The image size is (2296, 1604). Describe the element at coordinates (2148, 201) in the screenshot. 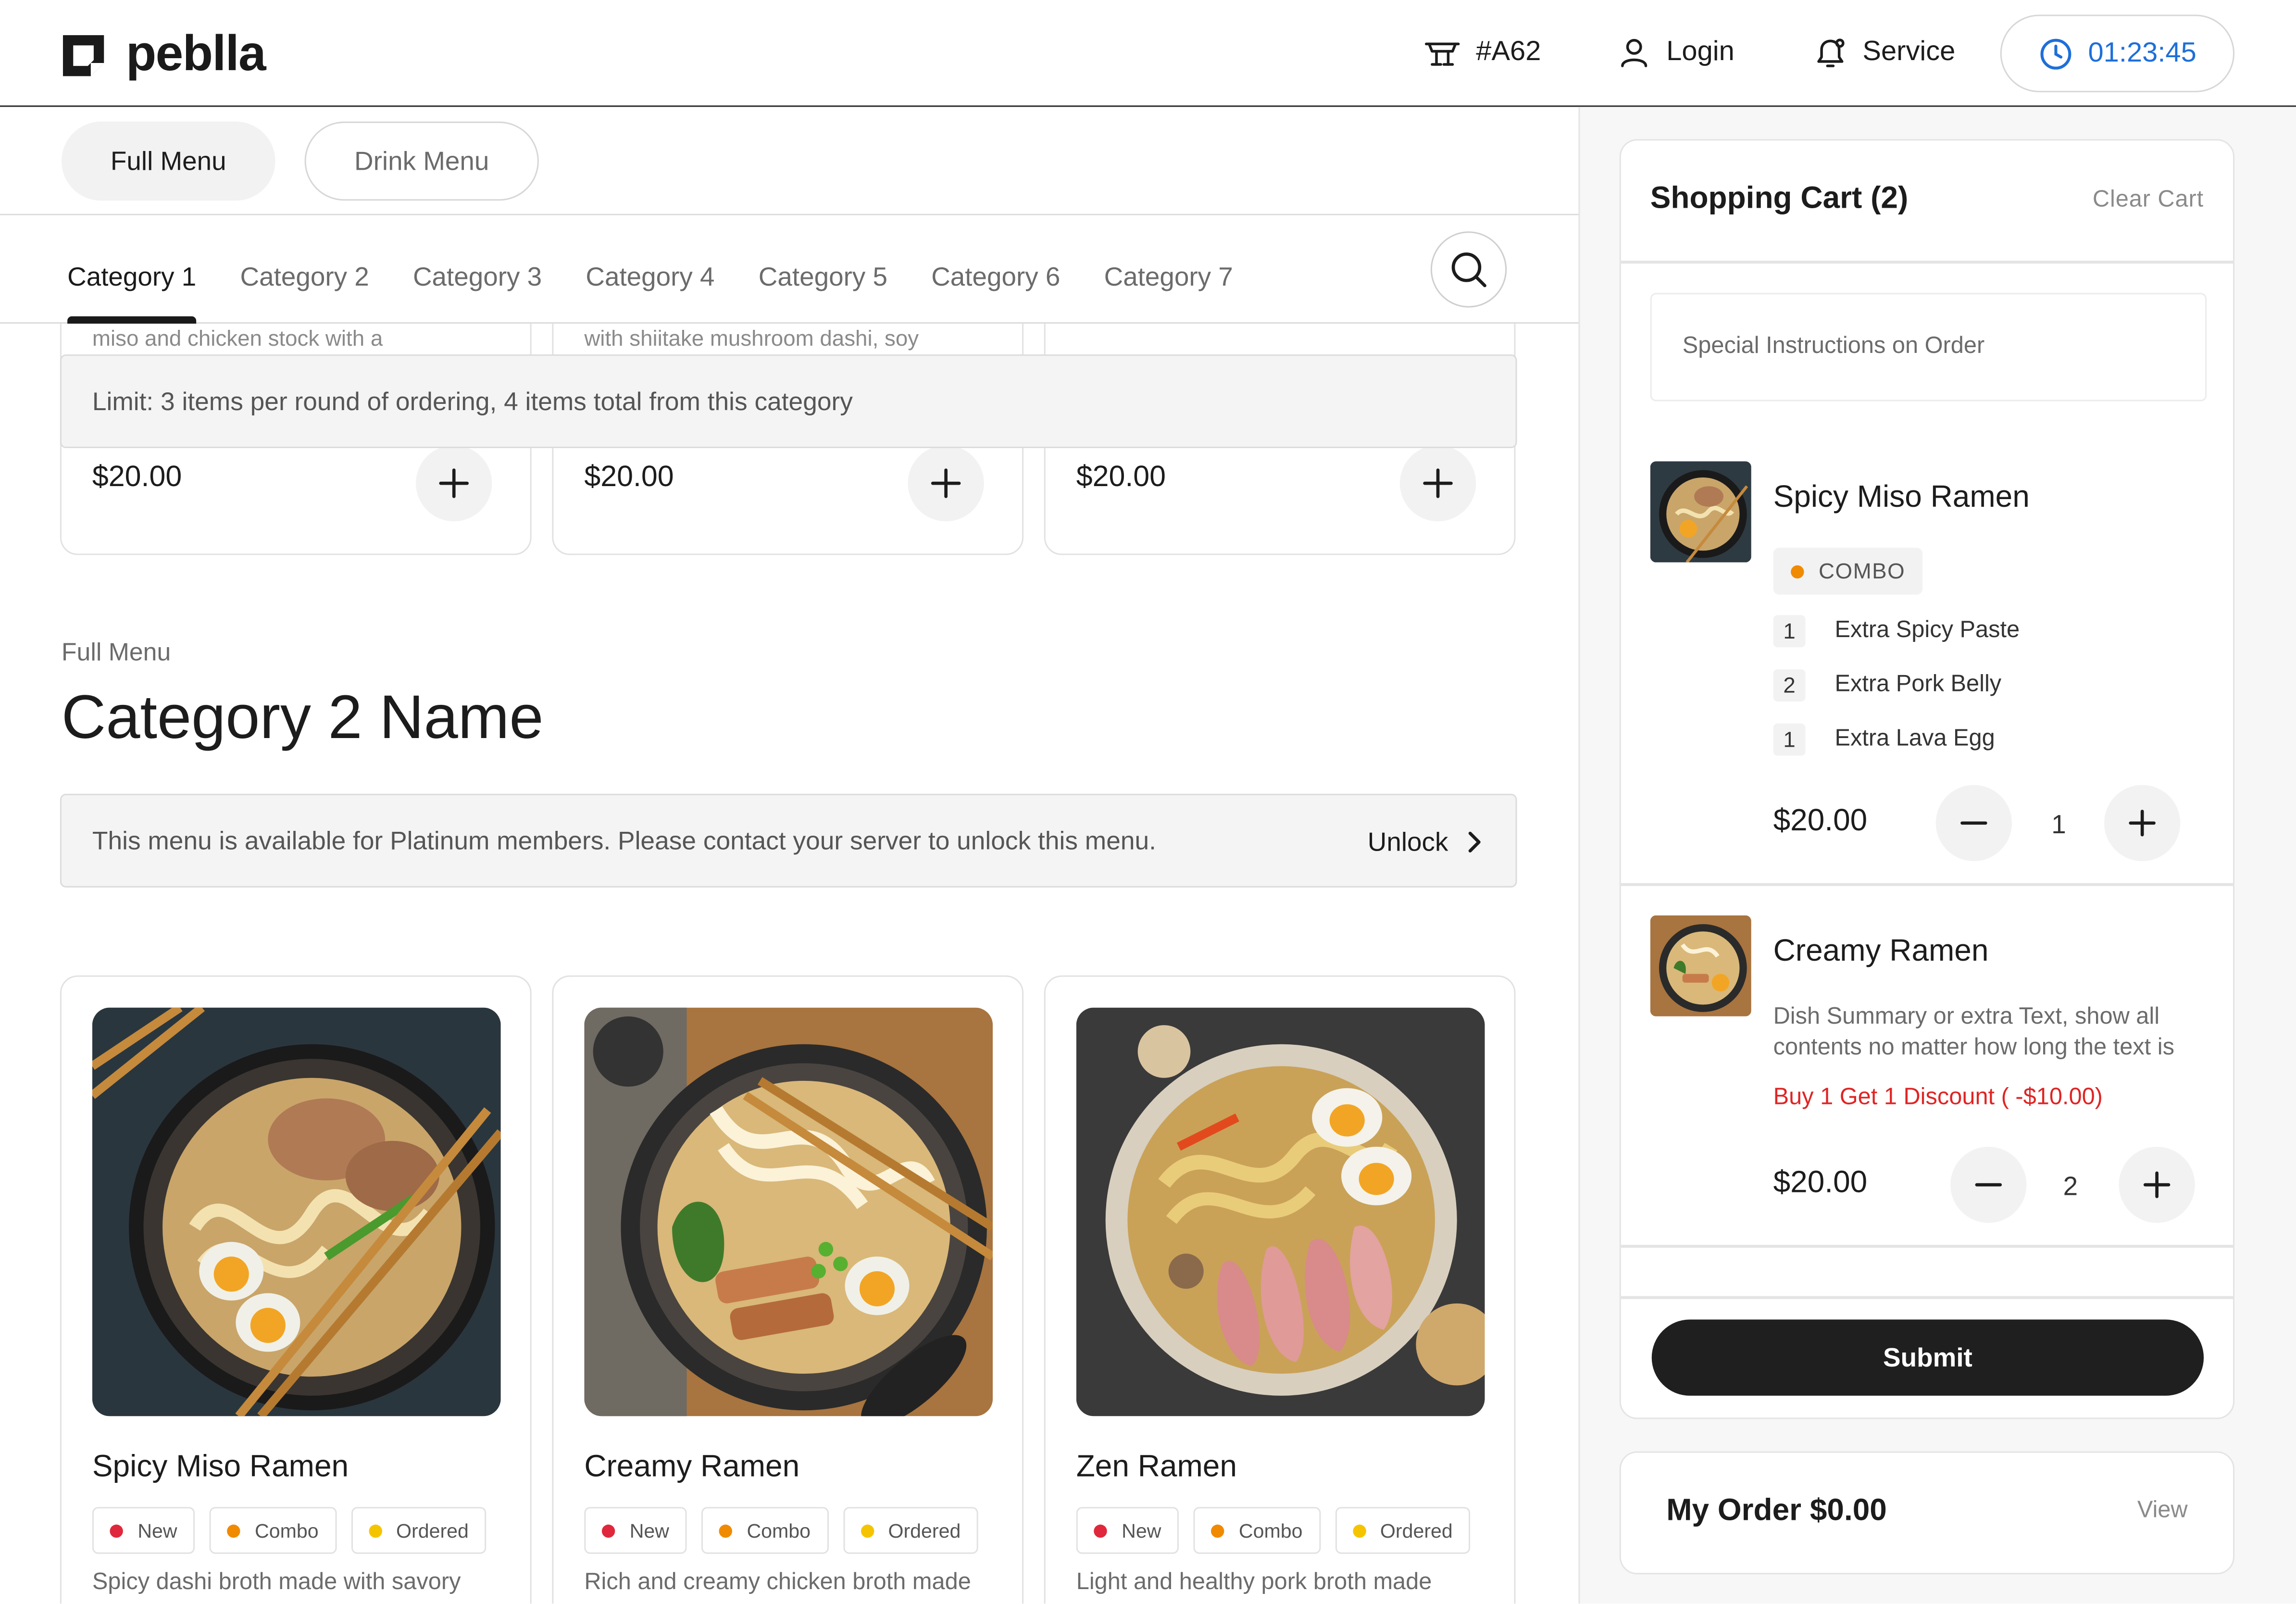

I see `clear-cart-button: Clear Cart` at that location.